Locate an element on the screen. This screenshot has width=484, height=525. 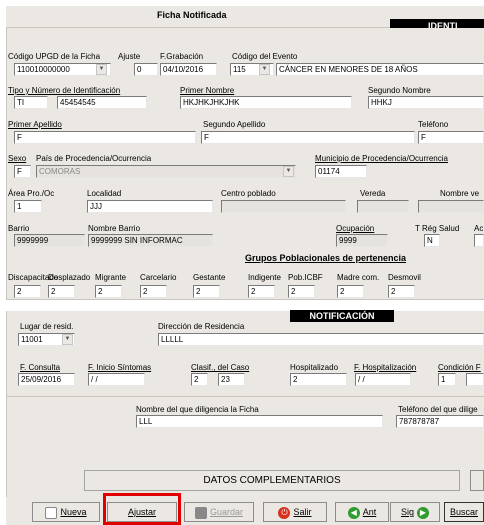
sexo-label: Sexo is located at coordinates (17, 158).